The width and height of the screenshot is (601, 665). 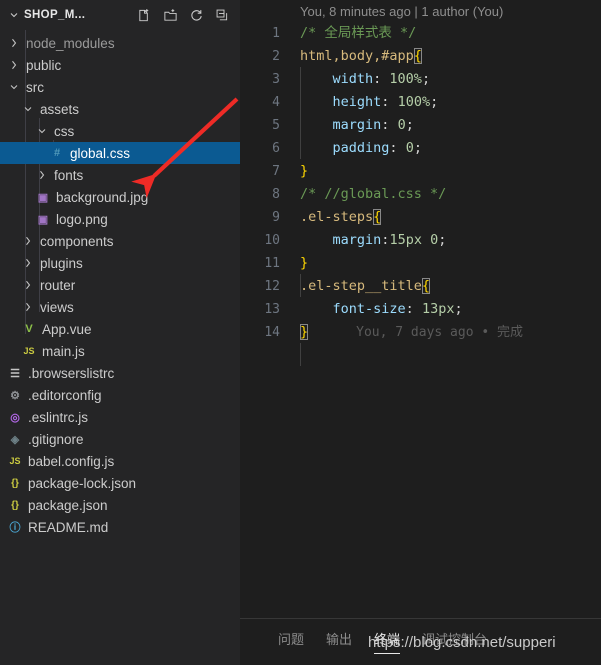 What do you see at coordinates (387, 641) in the screenshot?
I see `panel-tab-2: 终端` at bounding box center [387, 641].